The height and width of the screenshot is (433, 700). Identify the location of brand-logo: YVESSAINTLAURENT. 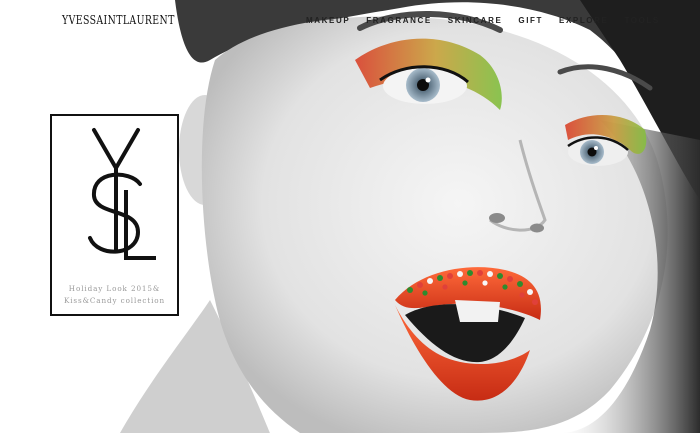
(118, 20).